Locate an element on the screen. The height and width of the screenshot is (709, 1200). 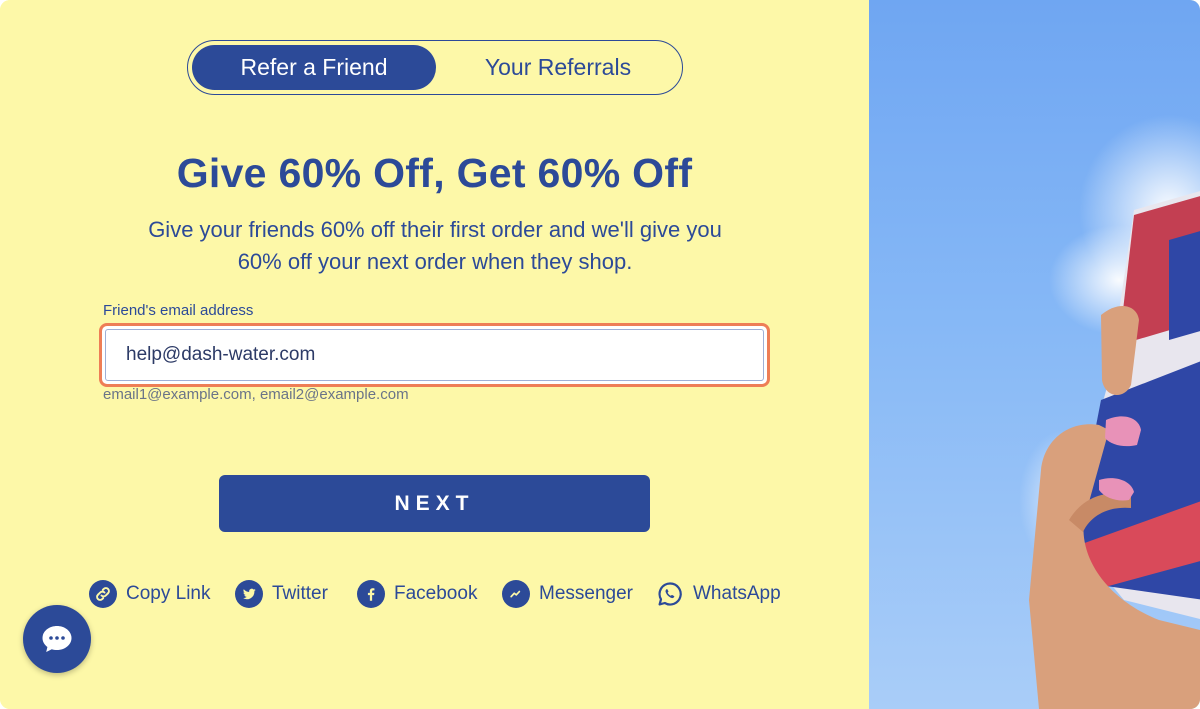
can-in-hand-illustration is located at coordinates (1109, 412).